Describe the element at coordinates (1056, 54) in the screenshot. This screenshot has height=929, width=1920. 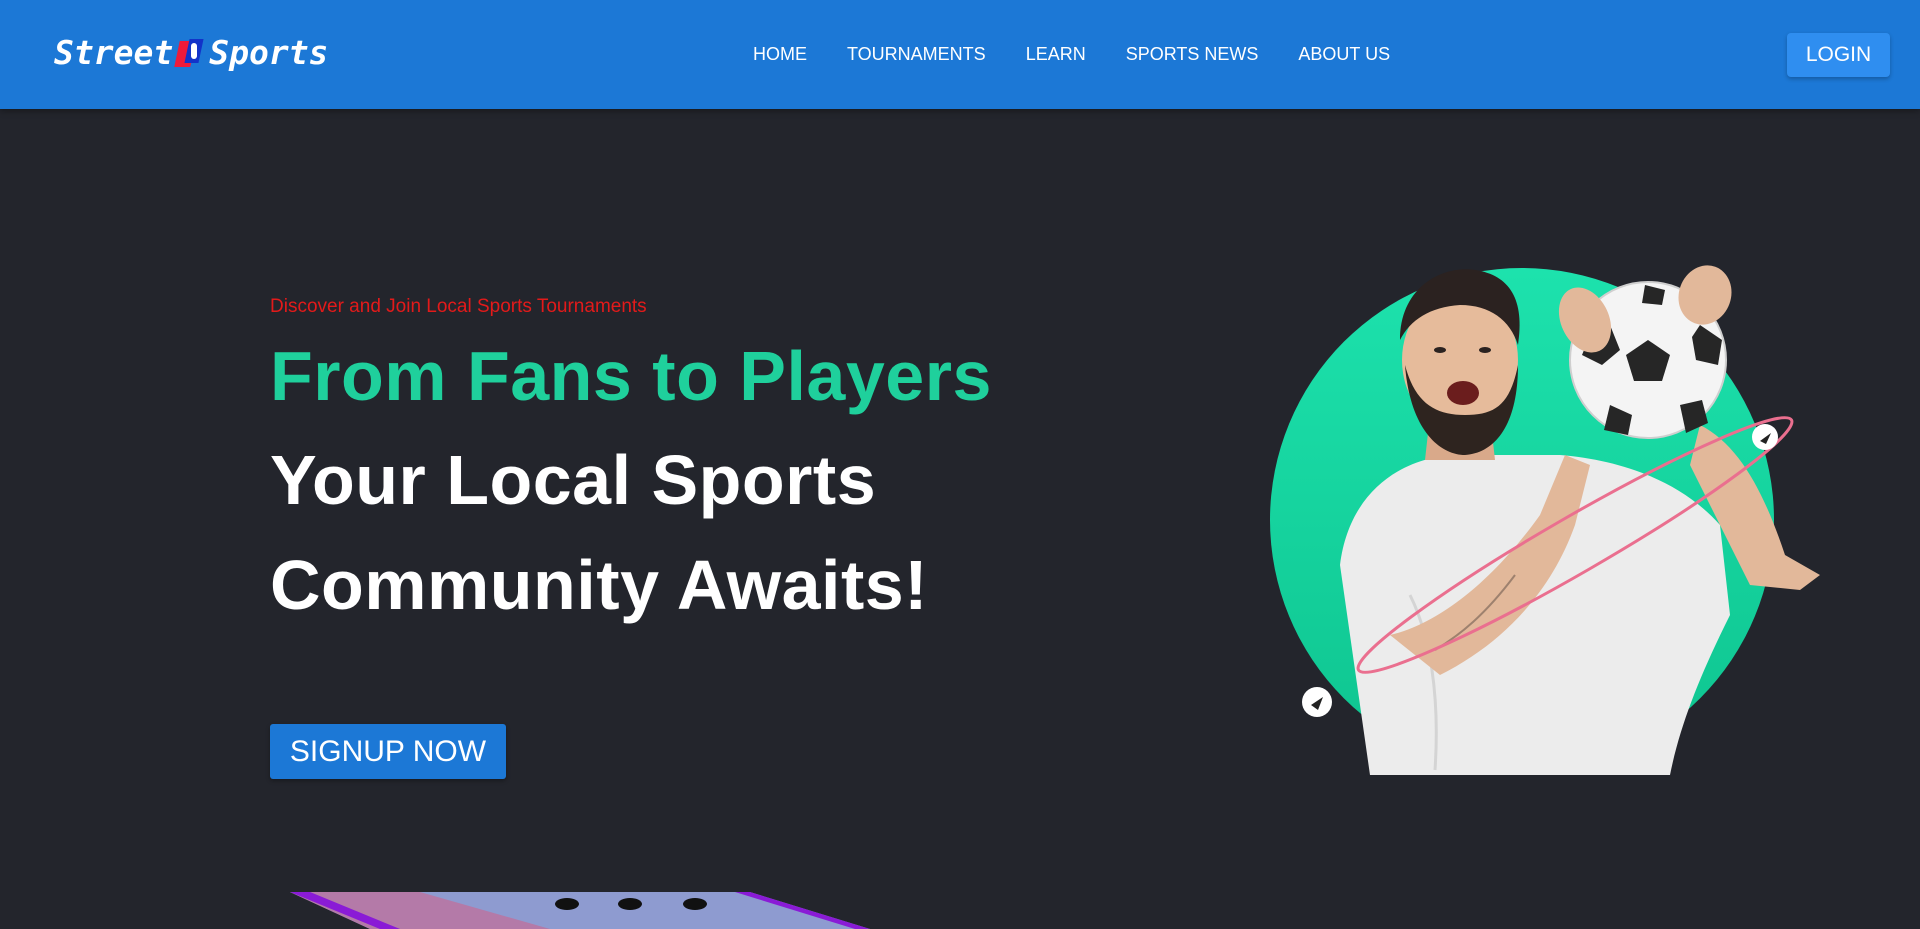
I see `nav-learn: LEARN` at that location.